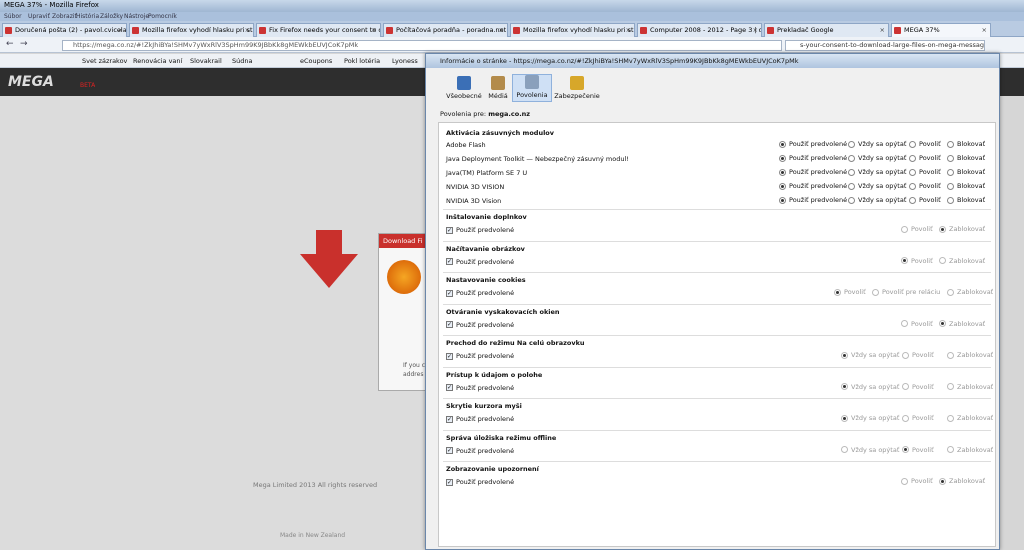 The height and width of the screenshot is (550, 1024). Describe the element at coordinates (826, 30) in the screenshot. I see `tab-6: Prekladač Google ×` at that location.